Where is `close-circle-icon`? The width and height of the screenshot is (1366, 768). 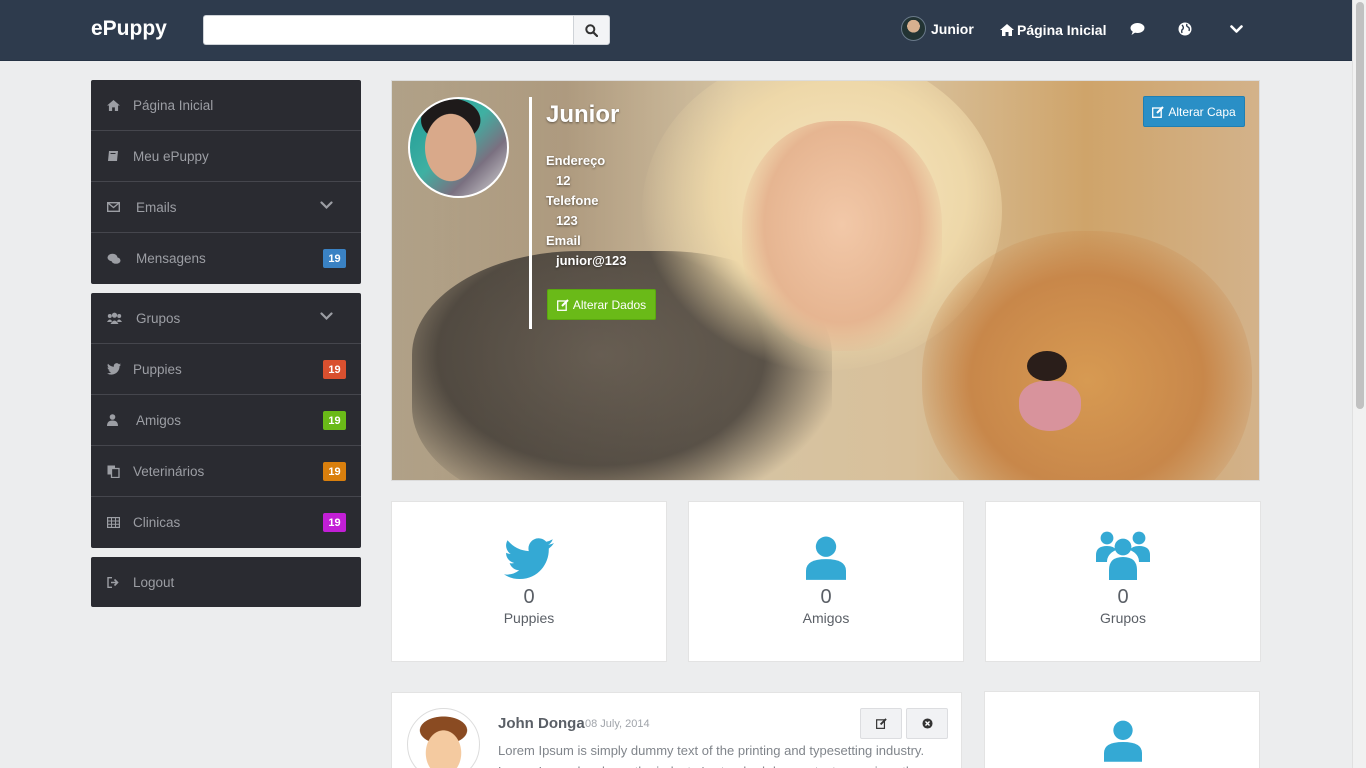
close-circle-icon is located at coordinates (927, 723).